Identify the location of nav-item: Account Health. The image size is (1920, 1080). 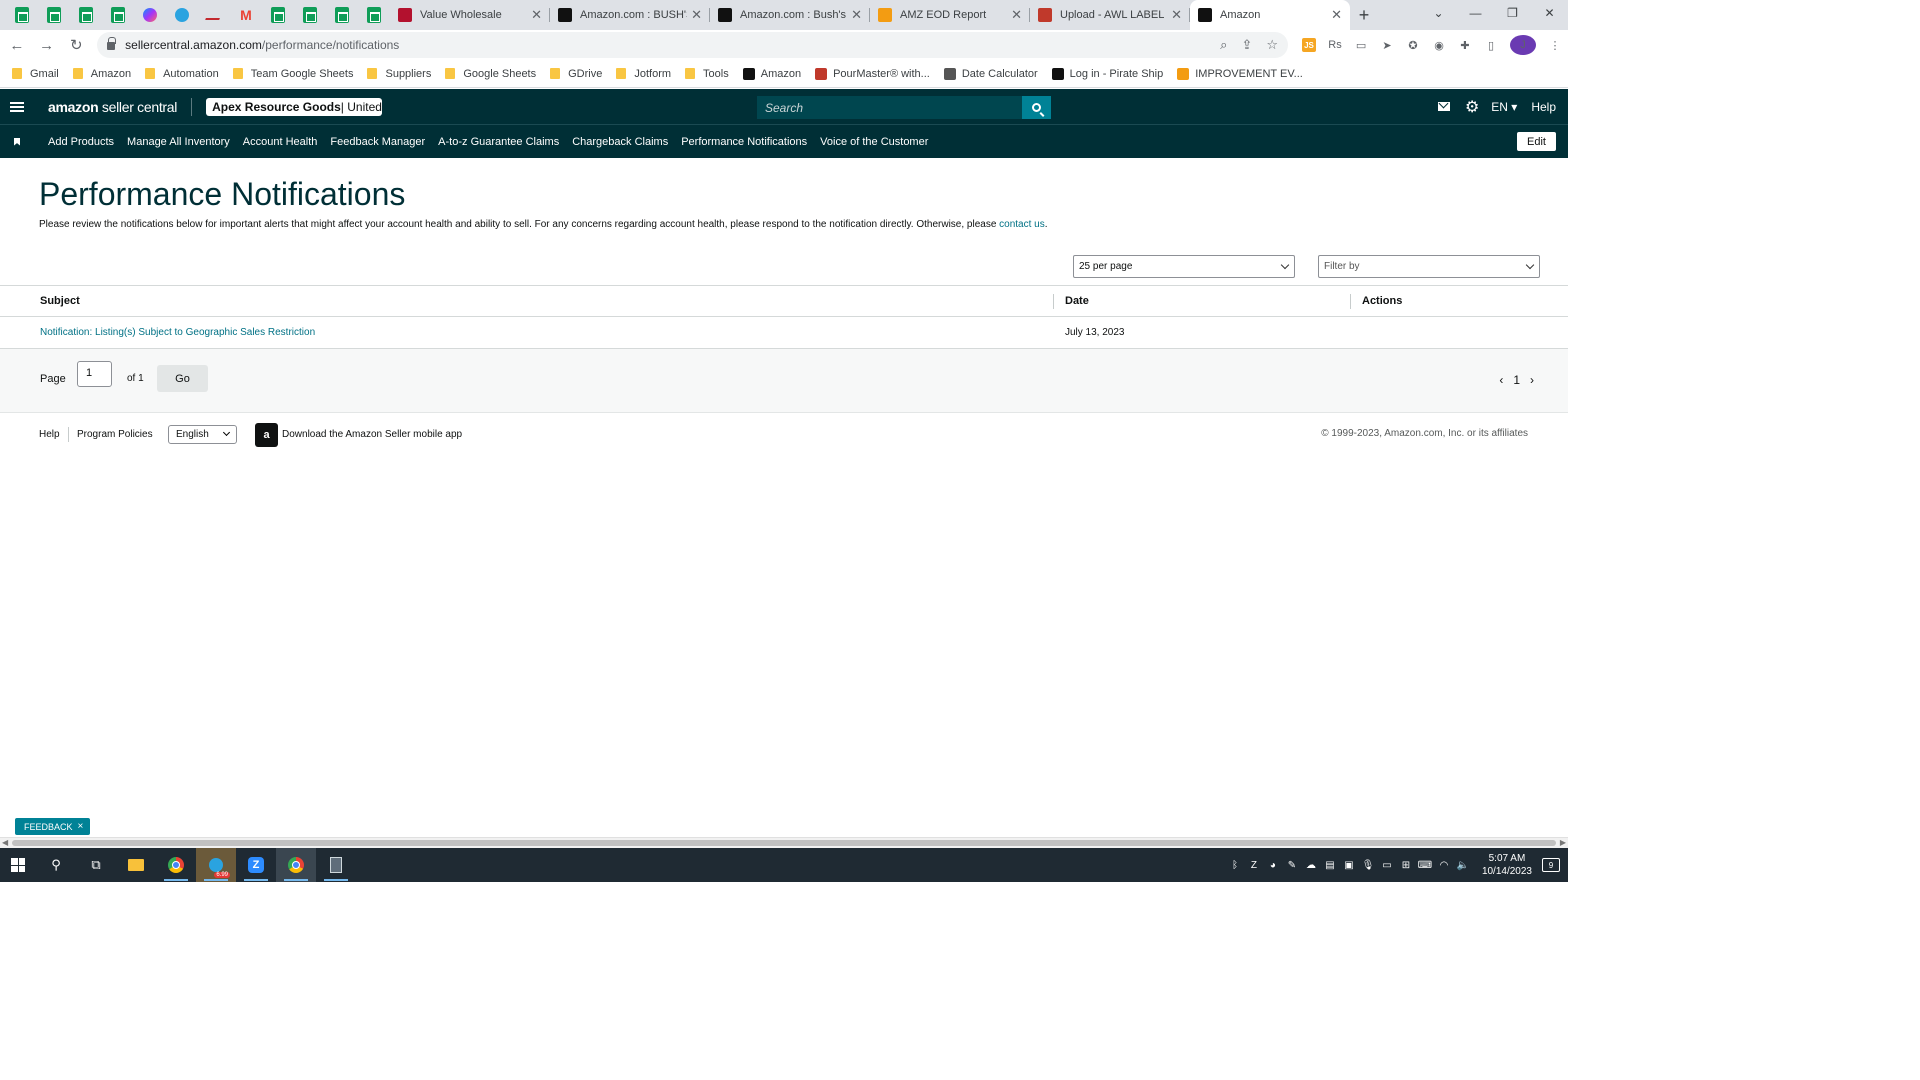
(280, 142).